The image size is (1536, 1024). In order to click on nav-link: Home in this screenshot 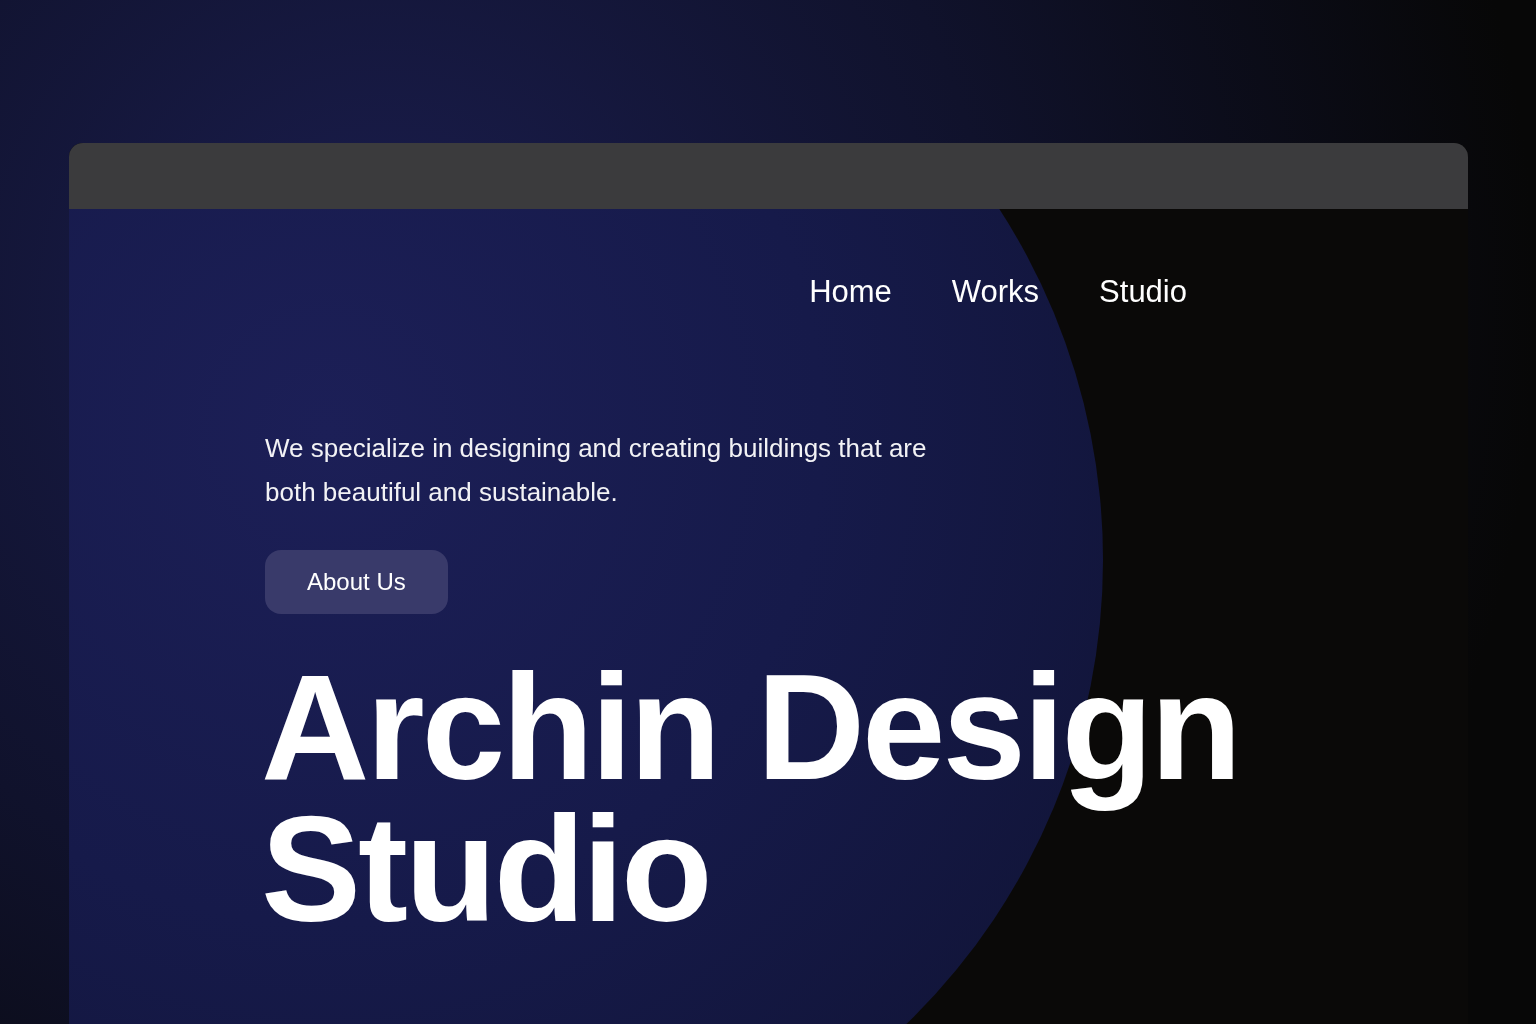, I will do `click(850, 292)`.